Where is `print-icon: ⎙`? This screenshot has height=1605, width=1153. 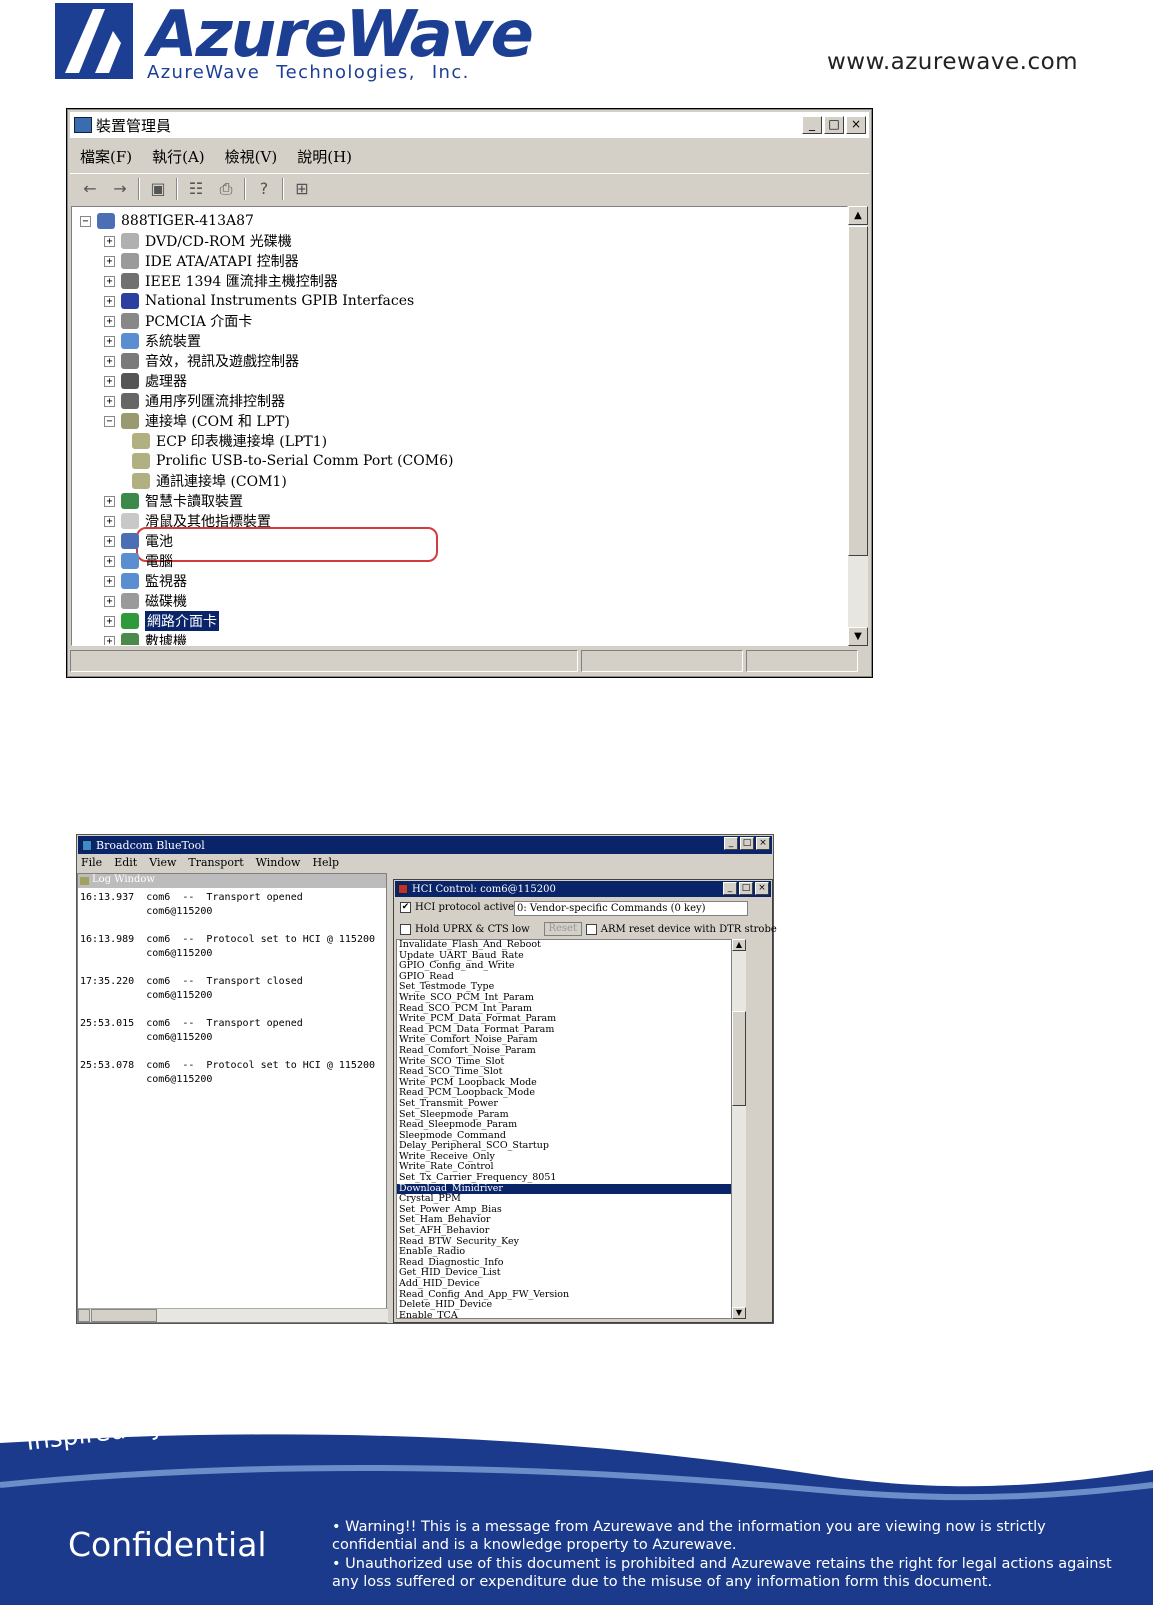
print-icon: ⎙ is located at coordinates (226, 189).